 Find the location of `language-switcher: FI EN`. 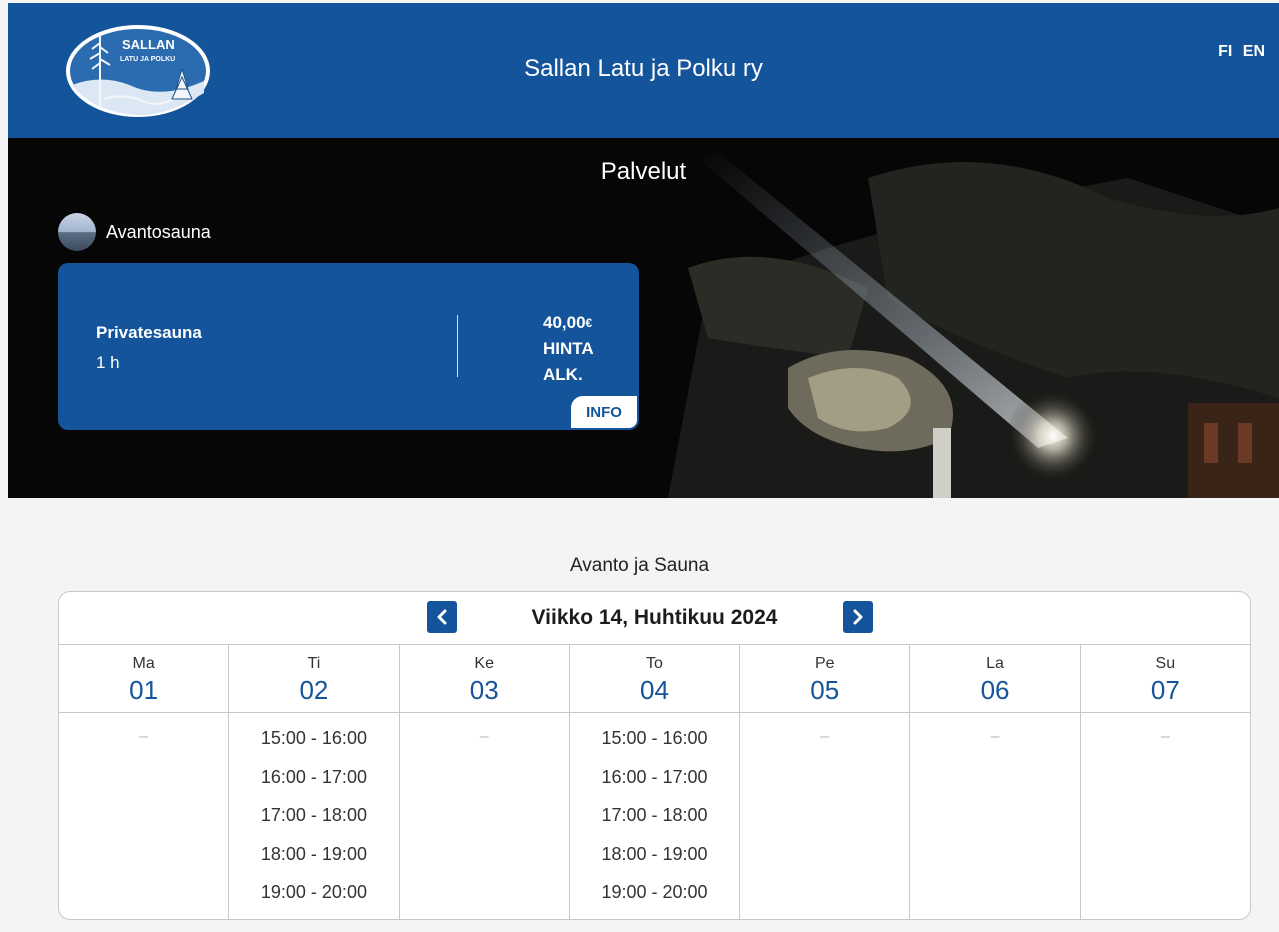

language-switcher: FI EN is located at coordinates (1238, 52).